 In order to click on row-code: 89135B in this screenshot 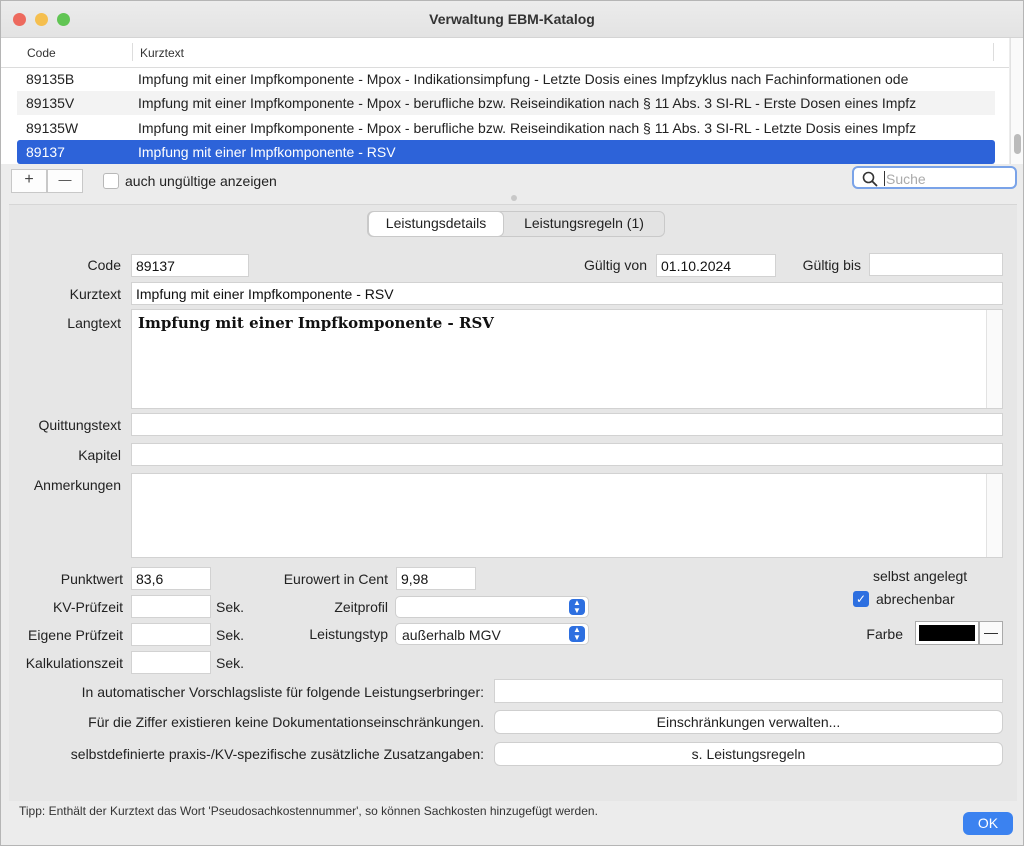, I will do `click(50, 79)`.